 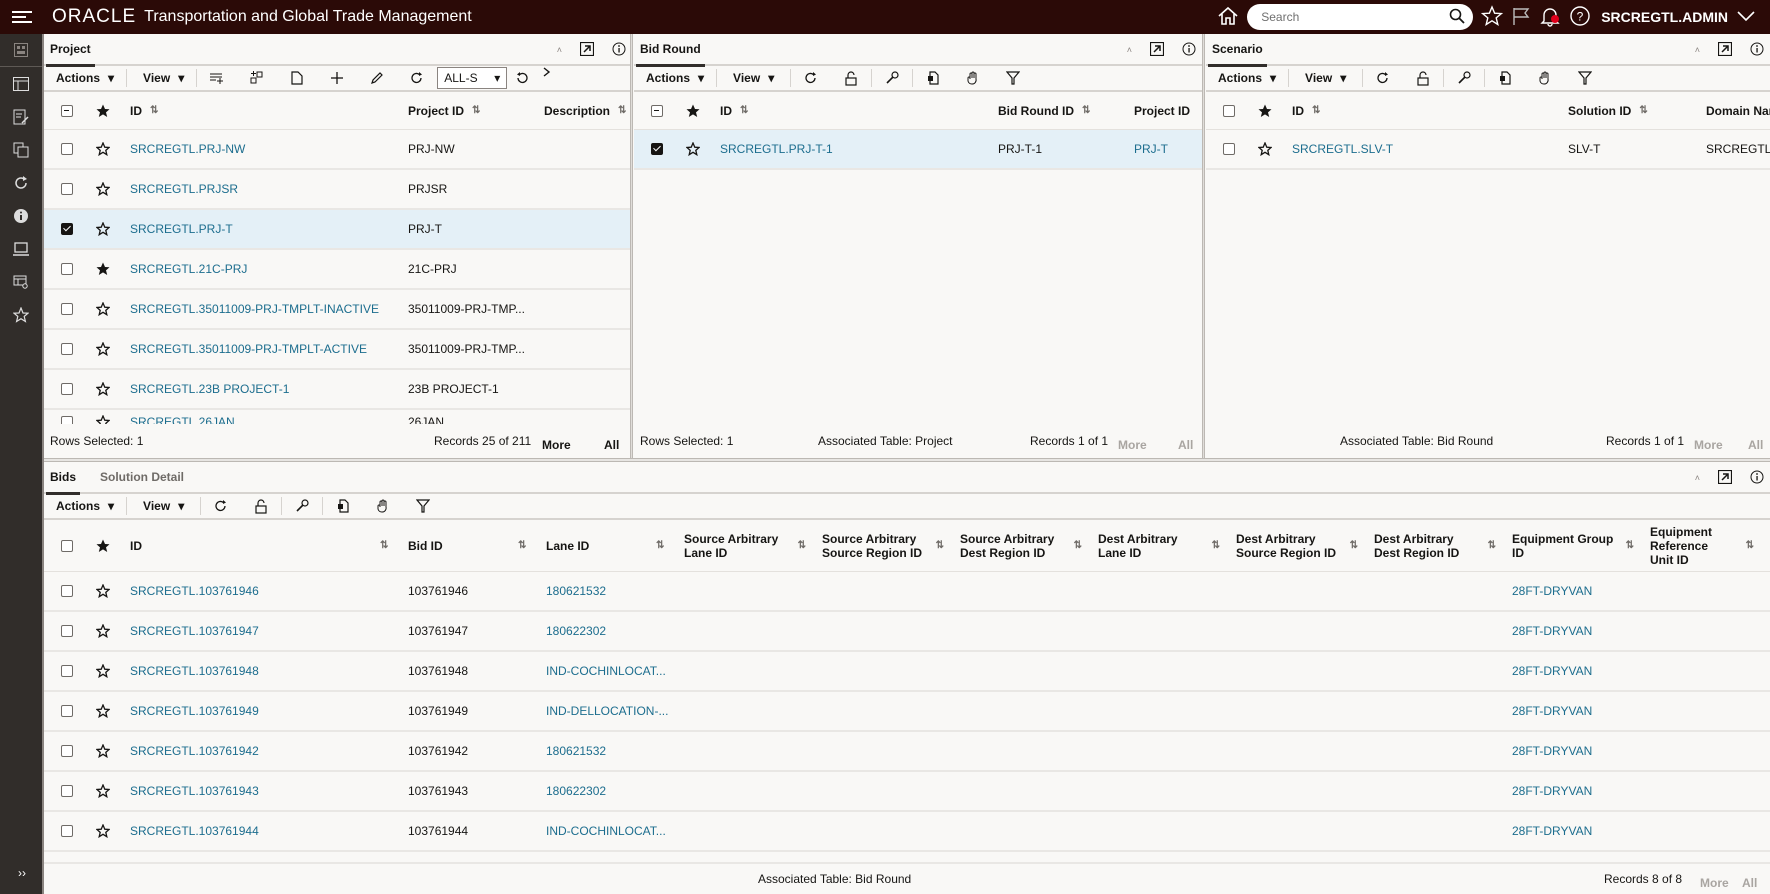 What do you see at coordinates (1457, 17) in the screenshot?
I see `search-icon` at bounding box center [1457, 17].